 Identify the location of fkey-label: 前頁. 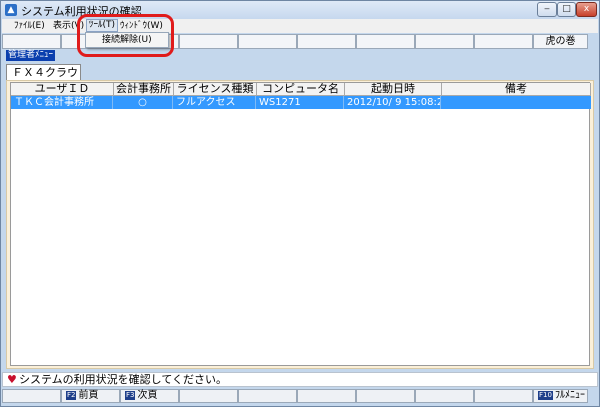
(88, 395).